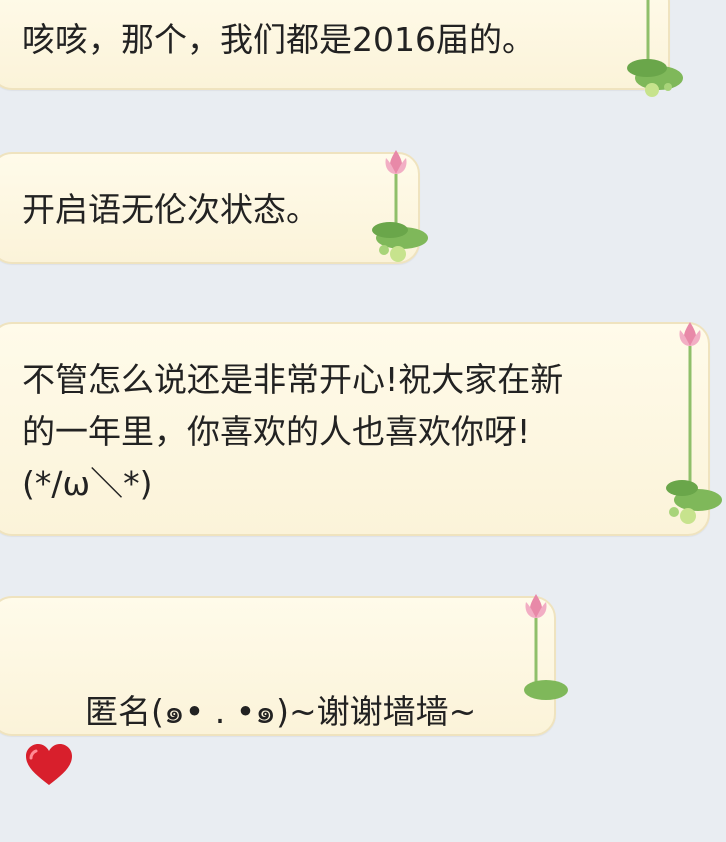 The height and width of the screenshot is (842, 726). I want to click on message-text: 咳咳，那个，我们都是2016届的。, so click(278, 39).